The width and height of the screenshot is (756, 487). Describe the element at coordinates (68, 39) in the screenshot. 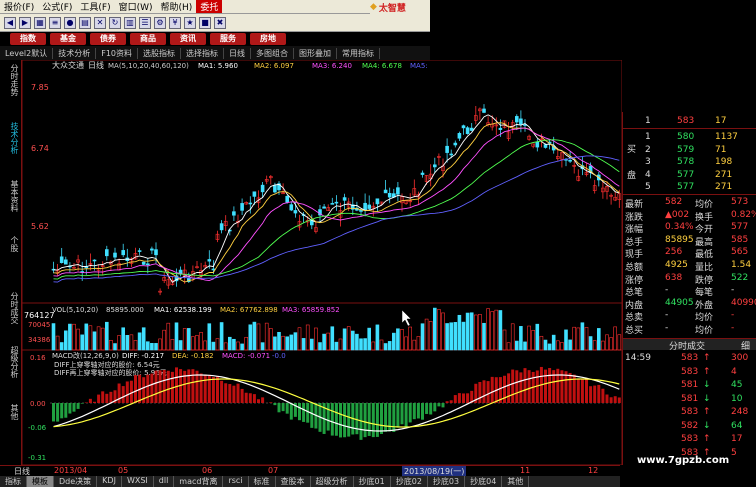

I see `nav-fund-button: 基金` at that location.